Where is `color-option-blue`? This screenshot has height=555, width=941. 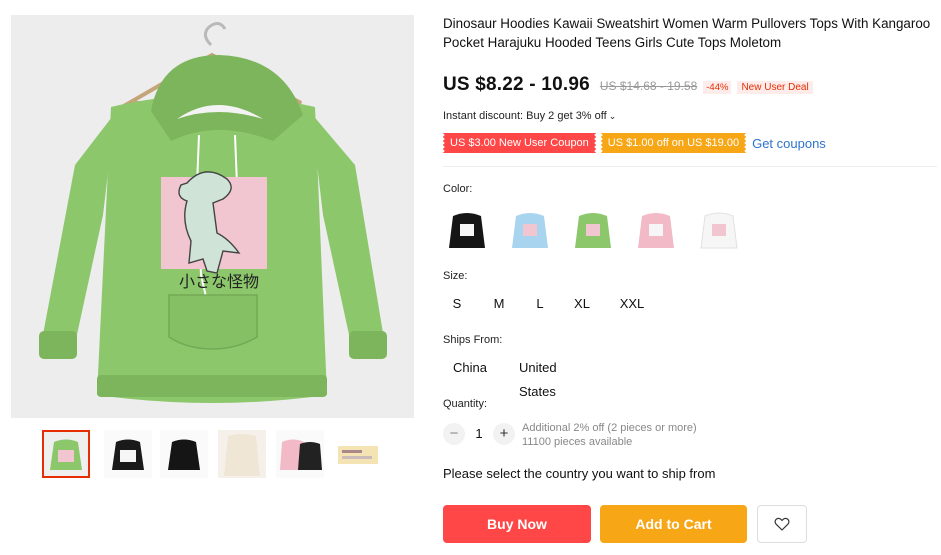
color-option-blue is located at coordinates (530, 228).